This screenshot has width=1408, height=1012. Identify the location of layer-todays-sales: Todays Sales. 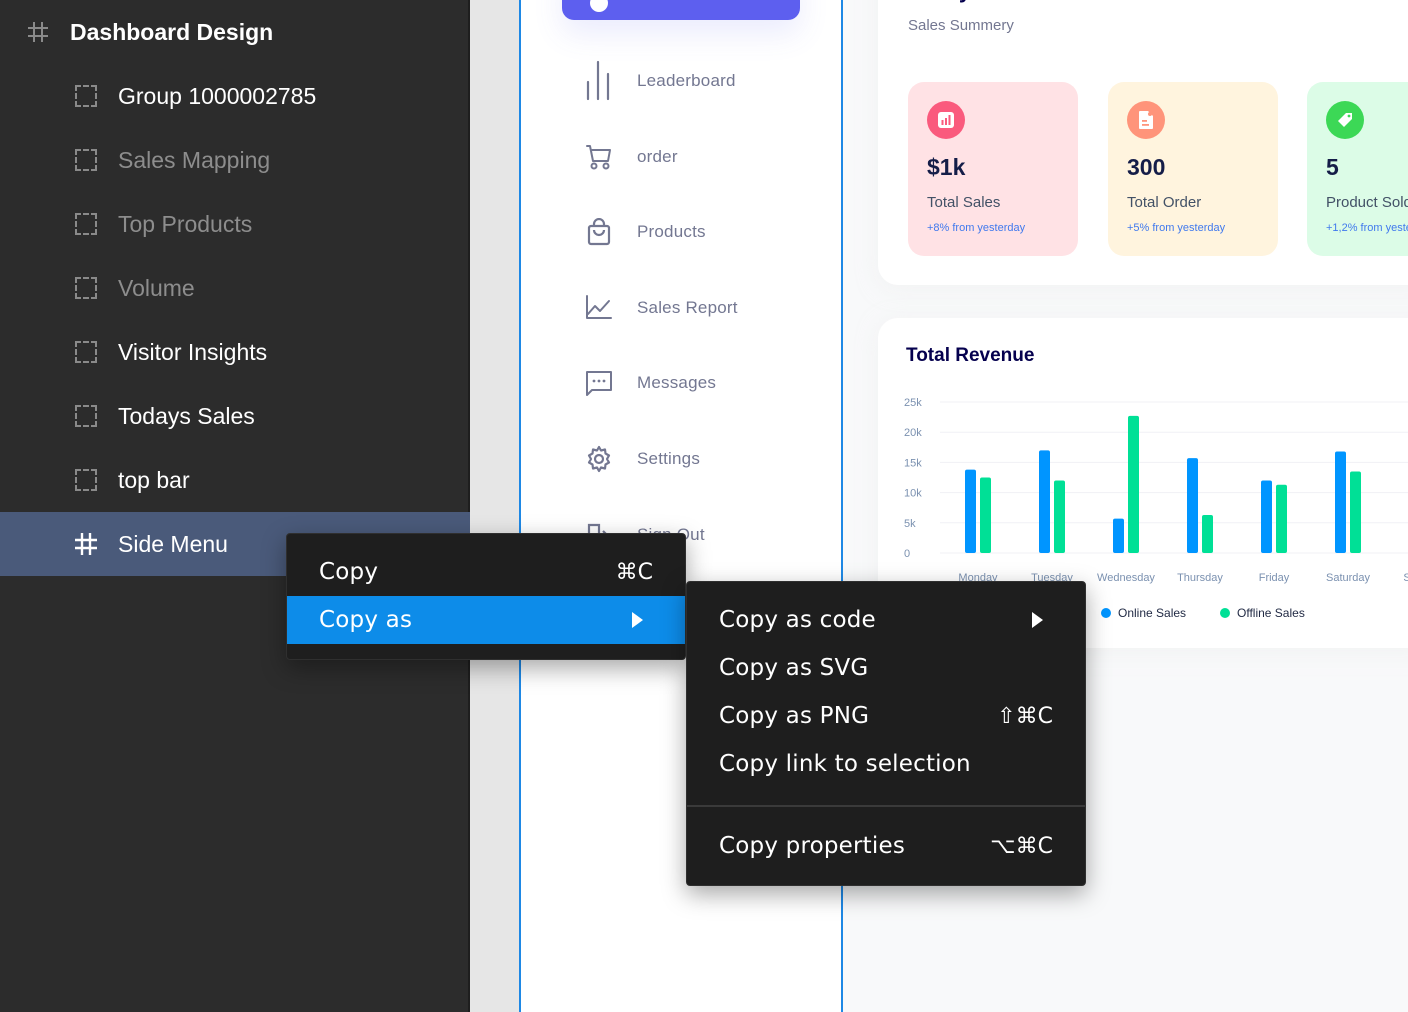
(235, 416).